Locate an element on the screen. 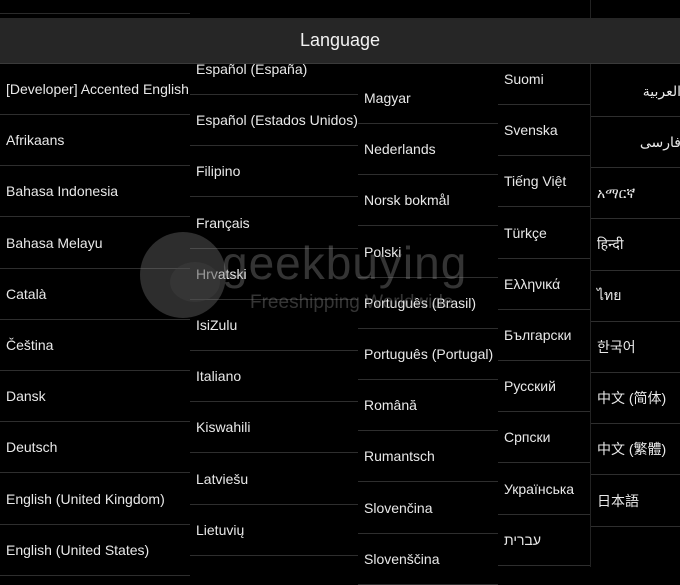 This screenshot has width=680, height=585. title-bar: Language is located at coordinates (340, 41).